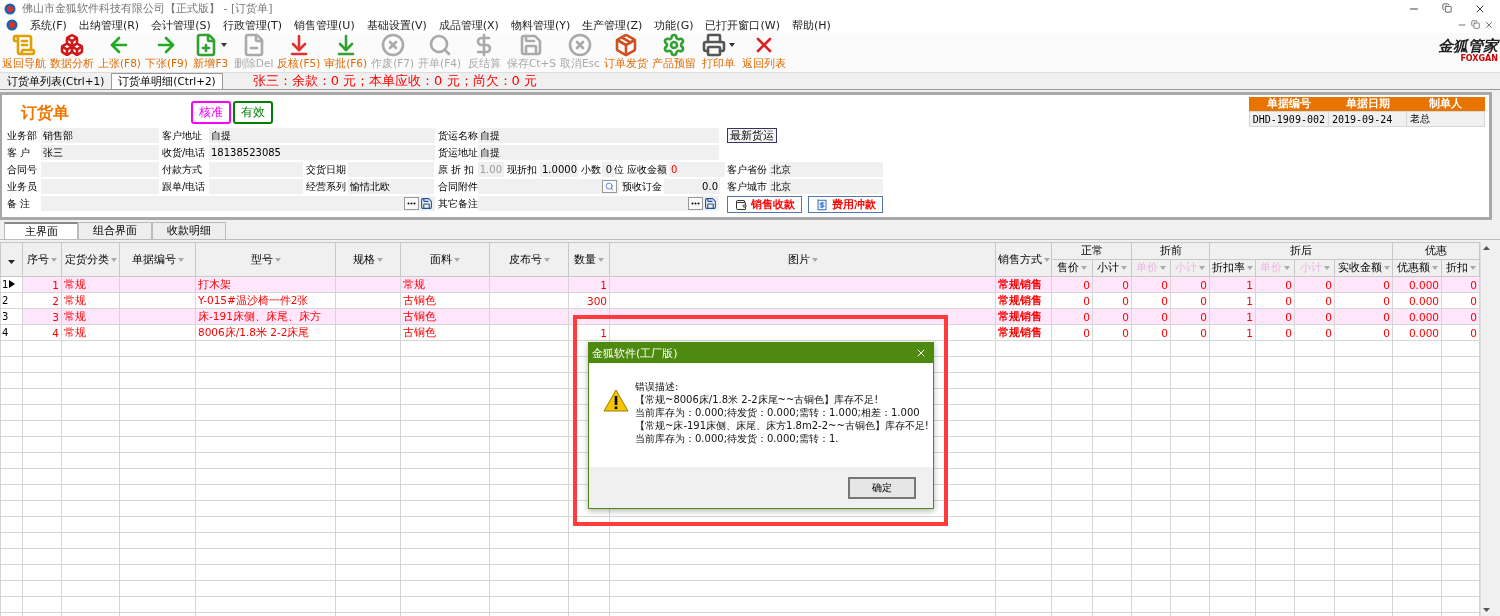 The height and width of the screenshot is (616, 1500). What do you see at coordinates (109, 25) in the screenshot?
I see `menu-item: 出纳管理(R)` at bounding box center [109, 25].